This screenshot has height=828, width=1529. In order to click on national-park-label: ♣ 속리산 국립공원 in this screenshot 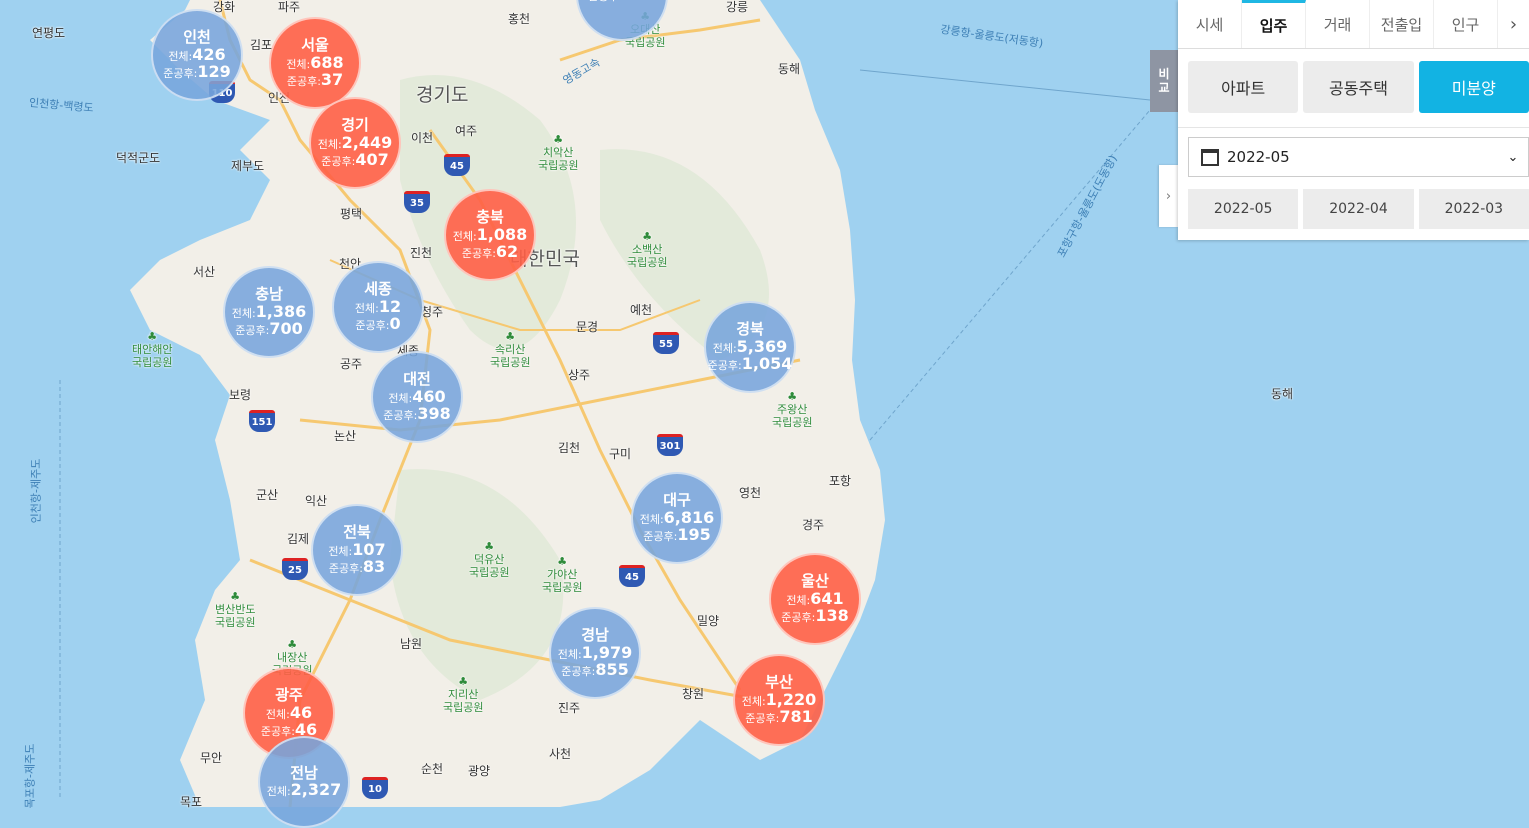, I will do `click(510, 350)`.